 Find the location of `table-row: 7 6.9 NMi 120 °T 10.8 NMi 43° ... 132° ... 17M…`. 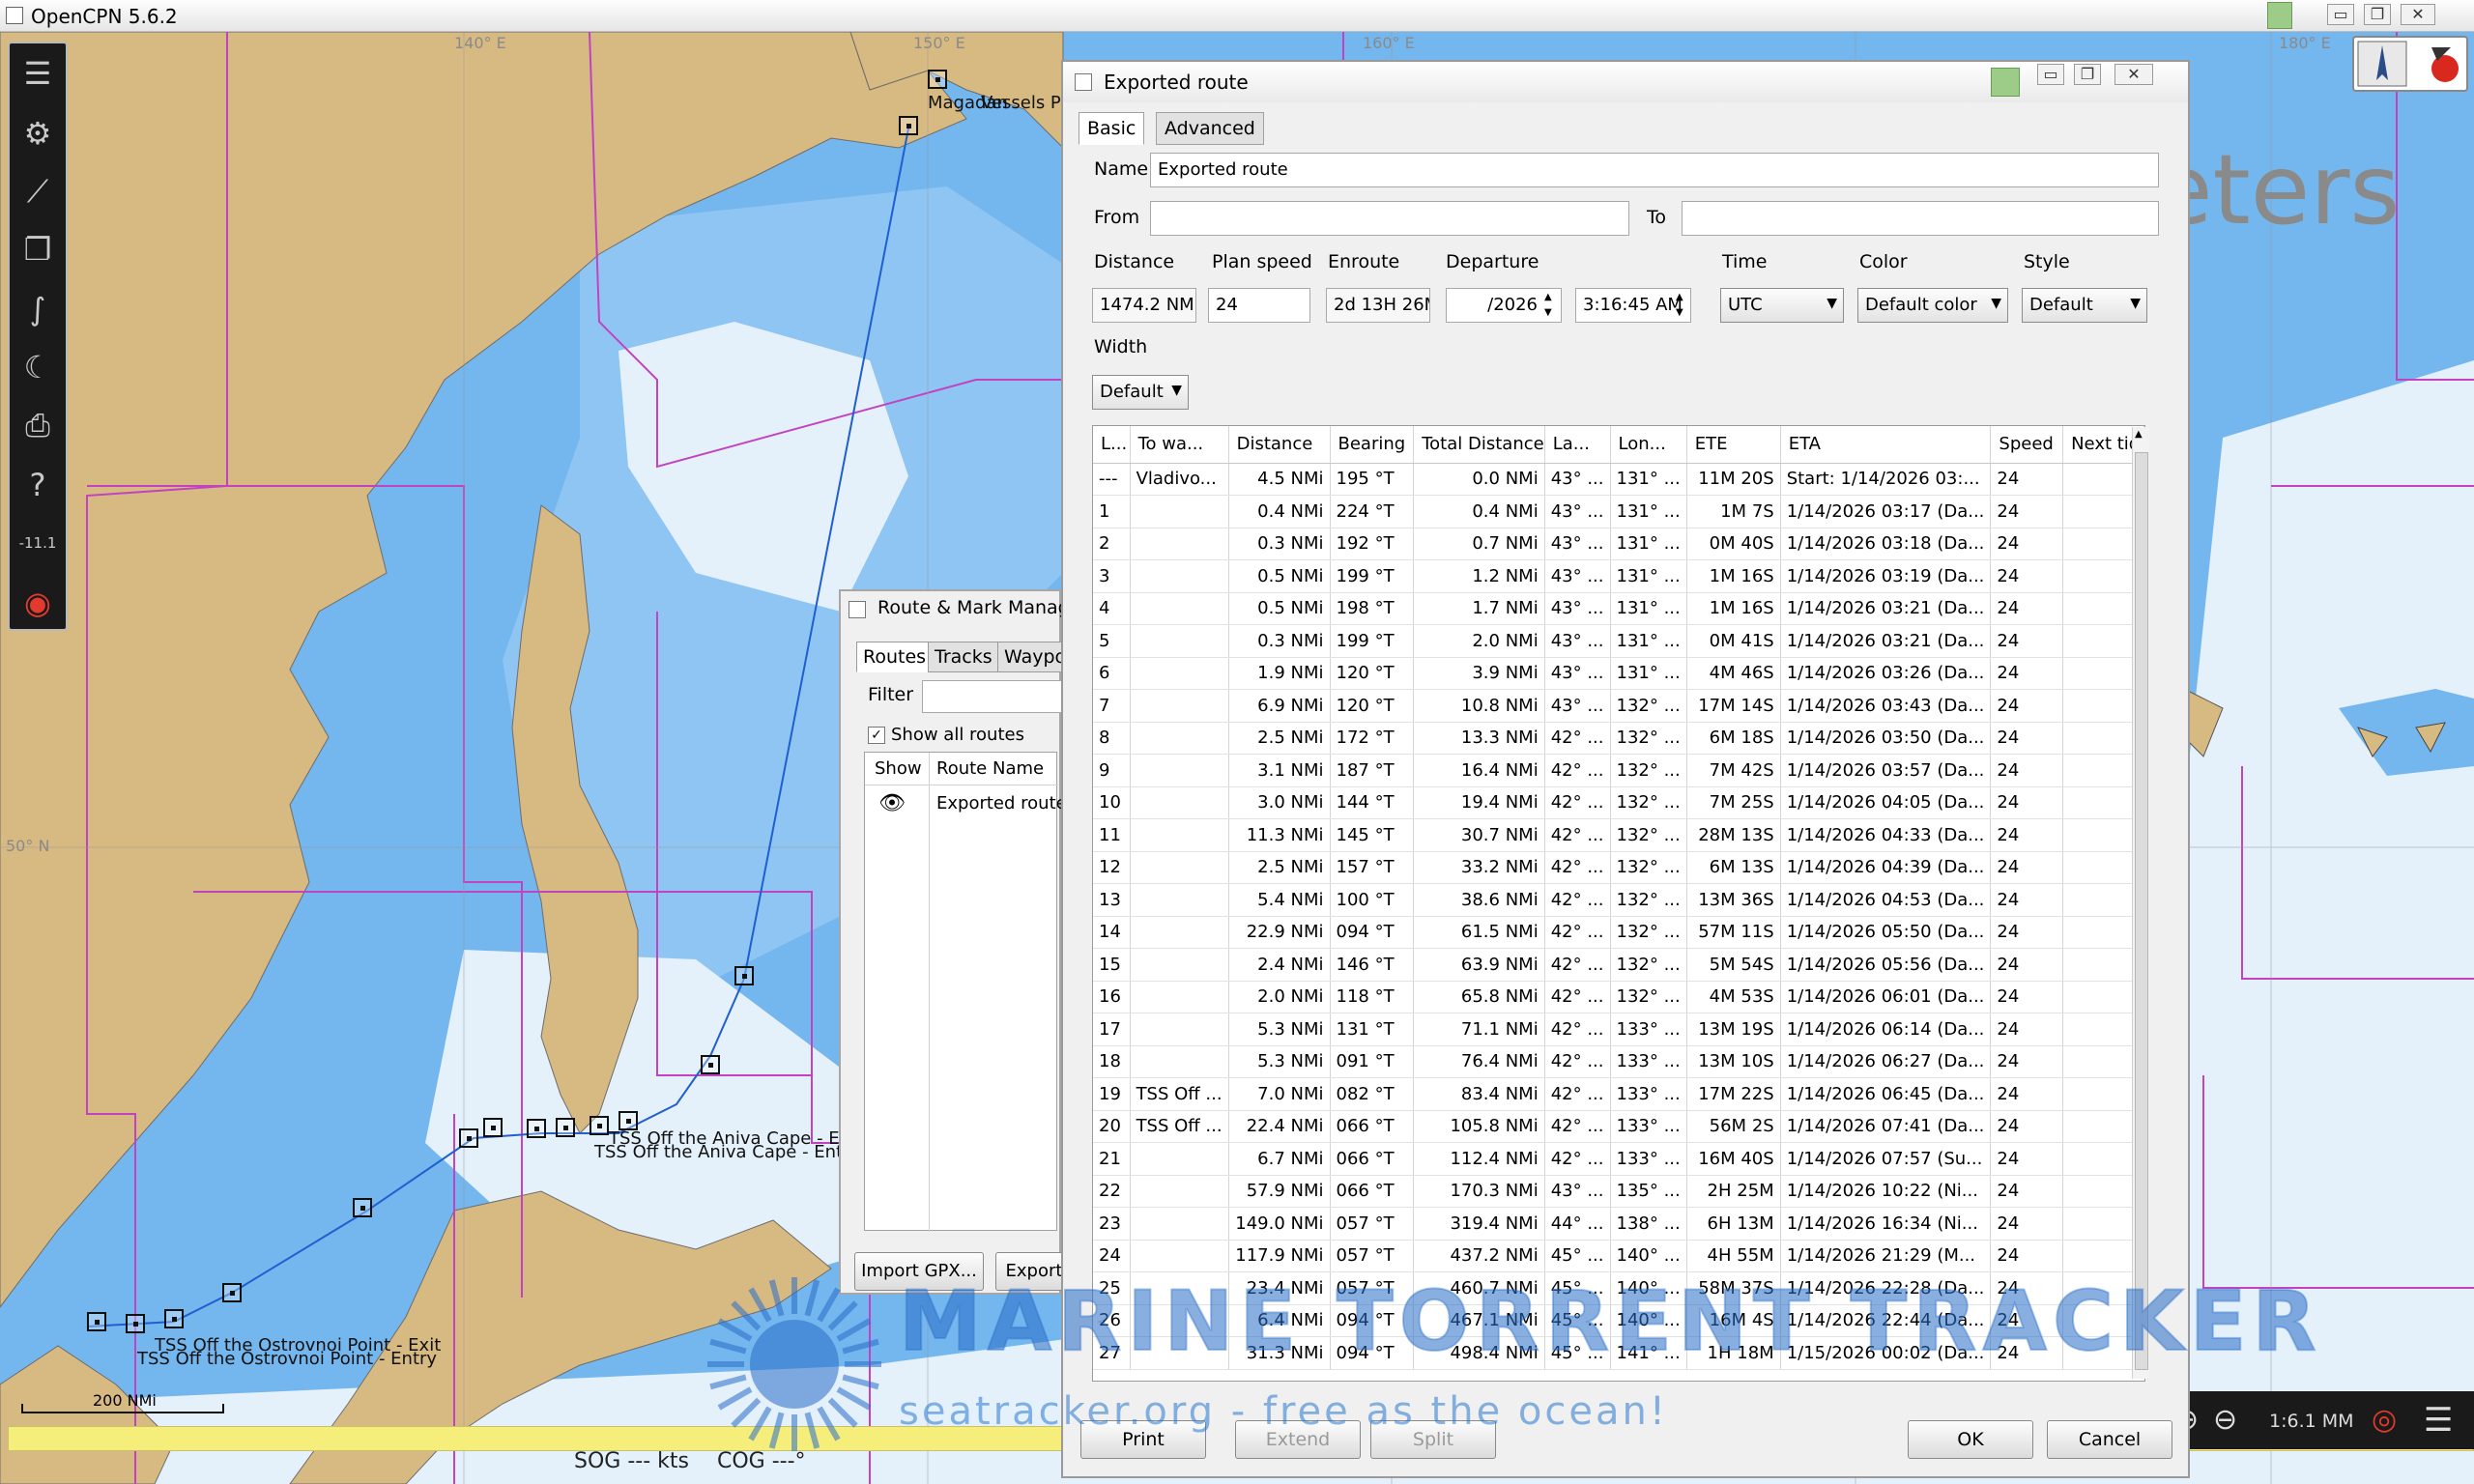

table-row: 7 6.9 NMi 120 °T 10.8 NMi 43° ... 132° ... 17M… is located at coordinates (1618, 706).